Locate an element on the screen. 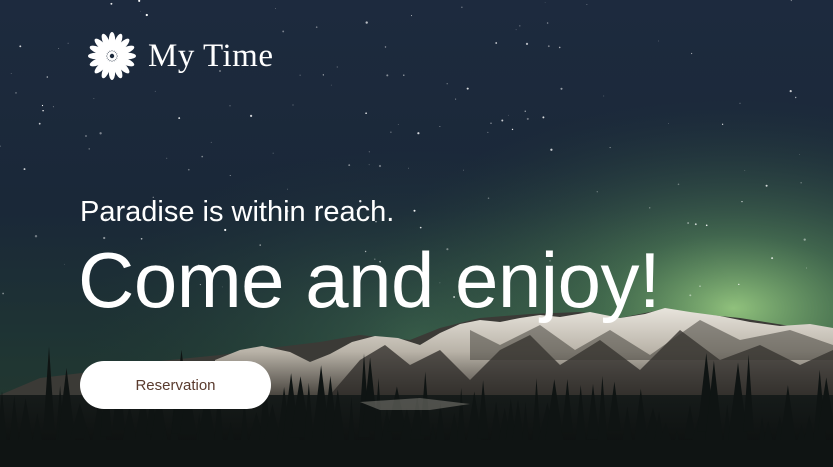 The height and width of the screenshot is (467, 833). brand-logo: My Time is located at coordinates (179, 56).